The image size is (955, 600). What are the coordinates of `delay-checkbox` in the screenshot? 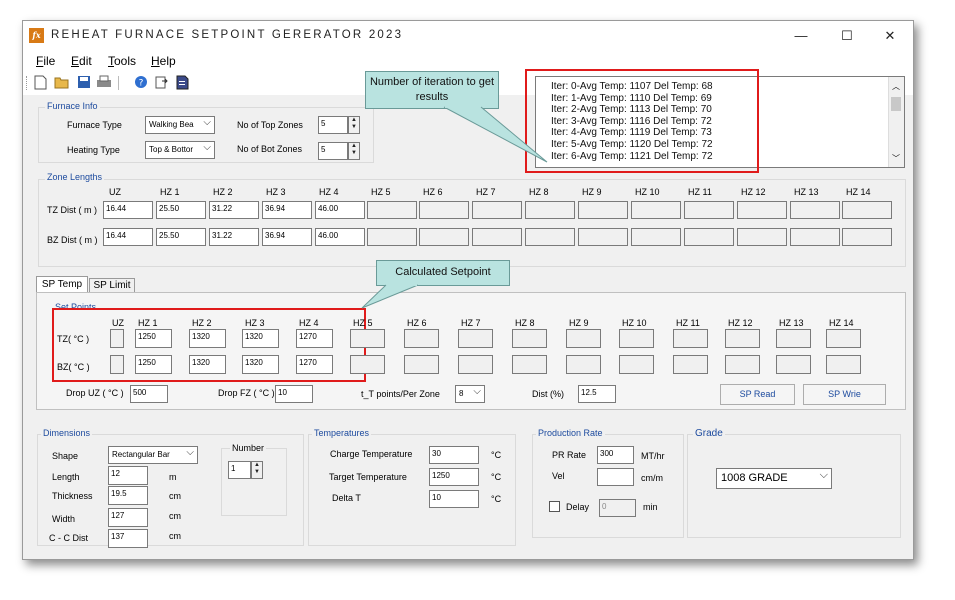 It's located at (554, 506).